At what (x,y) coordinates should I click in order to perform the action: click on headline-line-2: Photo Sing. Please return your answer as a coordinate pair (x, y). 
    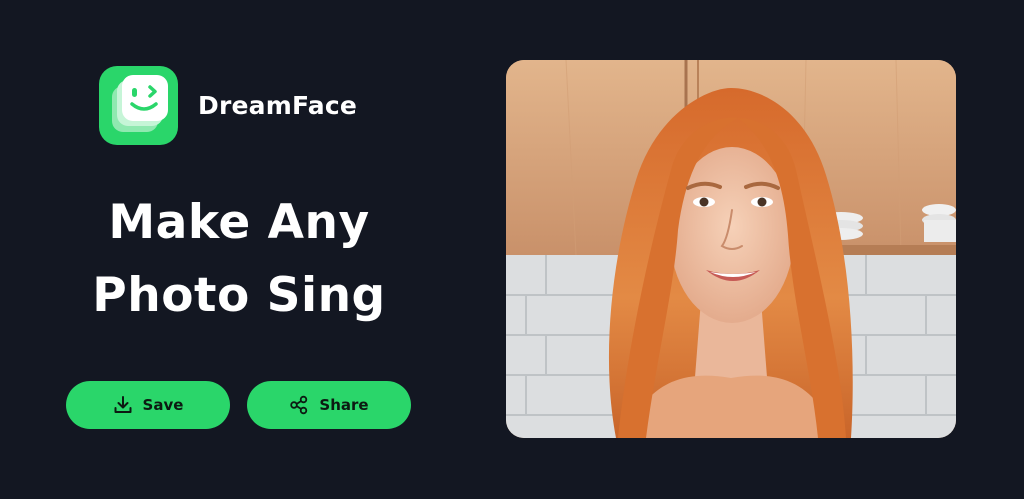
    Looking at the image, I should click on (239, 295).